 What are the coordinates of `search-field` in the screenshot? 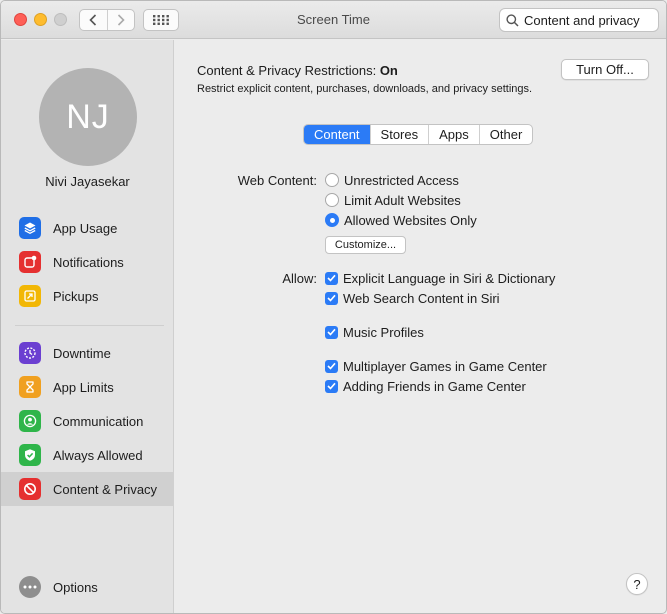 It's located at (579, 20).